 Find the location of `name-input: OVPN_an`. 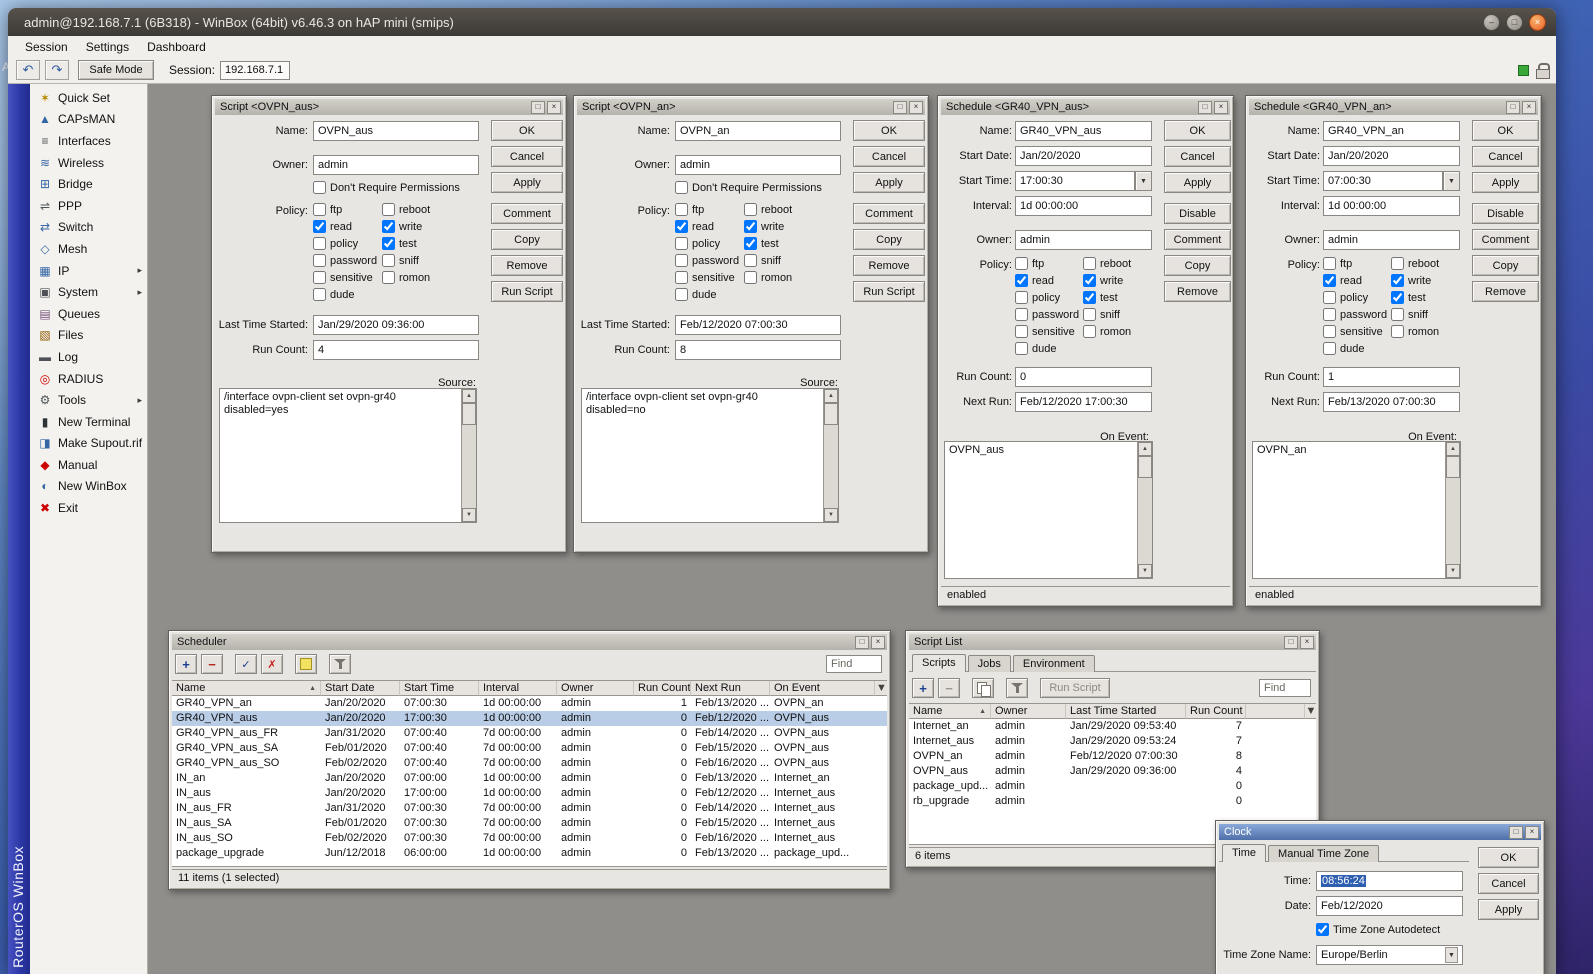

name-input: OVPN_an is located at coordinates (758, 131).